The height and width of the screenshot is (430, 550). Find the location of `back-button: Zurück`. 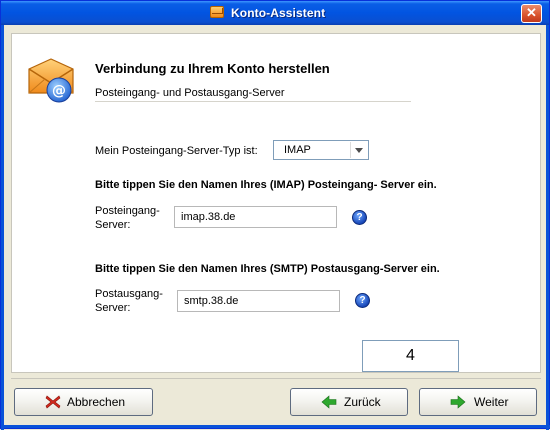

back-button: Zurück is located at coordinates (349, 402).